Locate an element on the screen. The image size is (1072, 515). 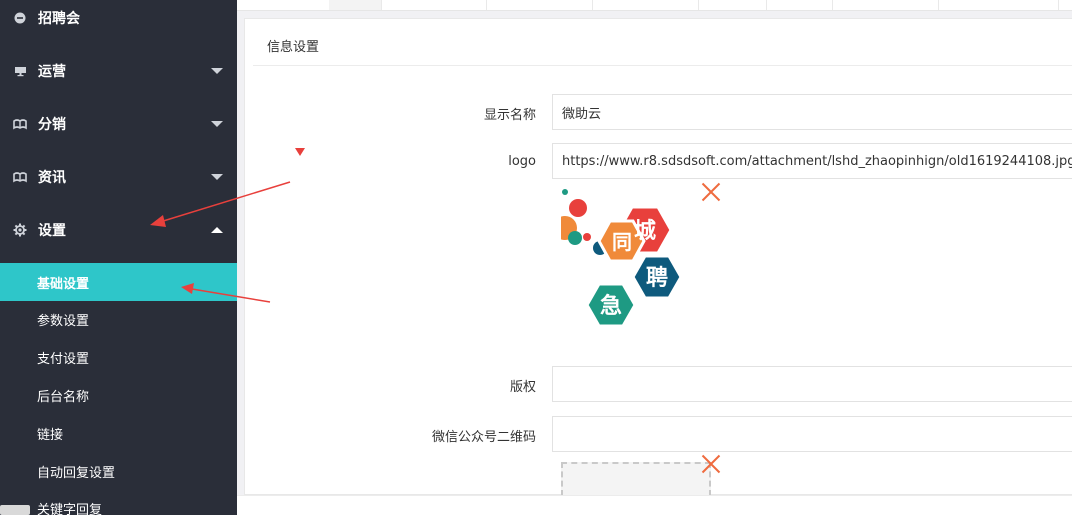
sidebar-subitem-basic-settings: 基础设置 is located at coordinates (118, 282).